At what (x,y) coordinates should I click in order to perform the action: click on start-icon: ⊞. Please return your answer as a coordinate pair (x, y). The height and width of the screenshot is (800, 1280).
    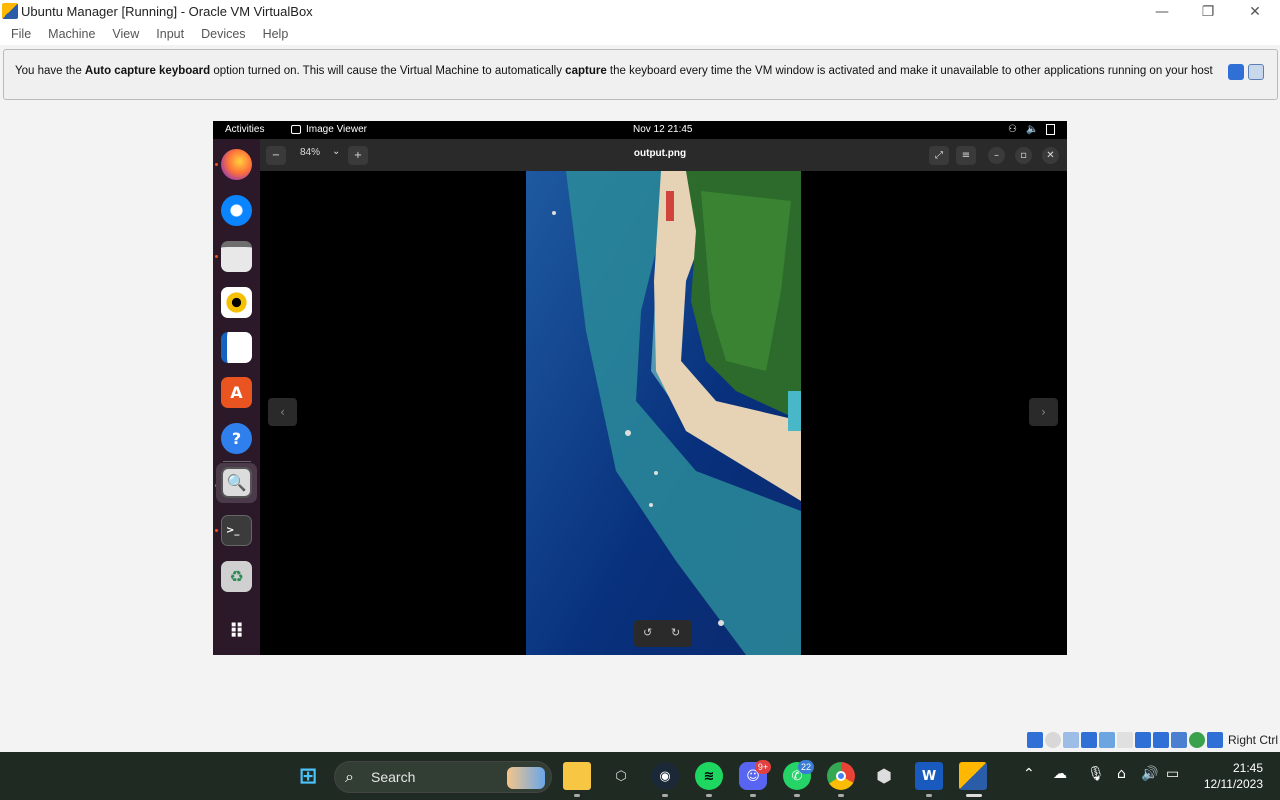
    Looking at the image, I should click on (308, 776).